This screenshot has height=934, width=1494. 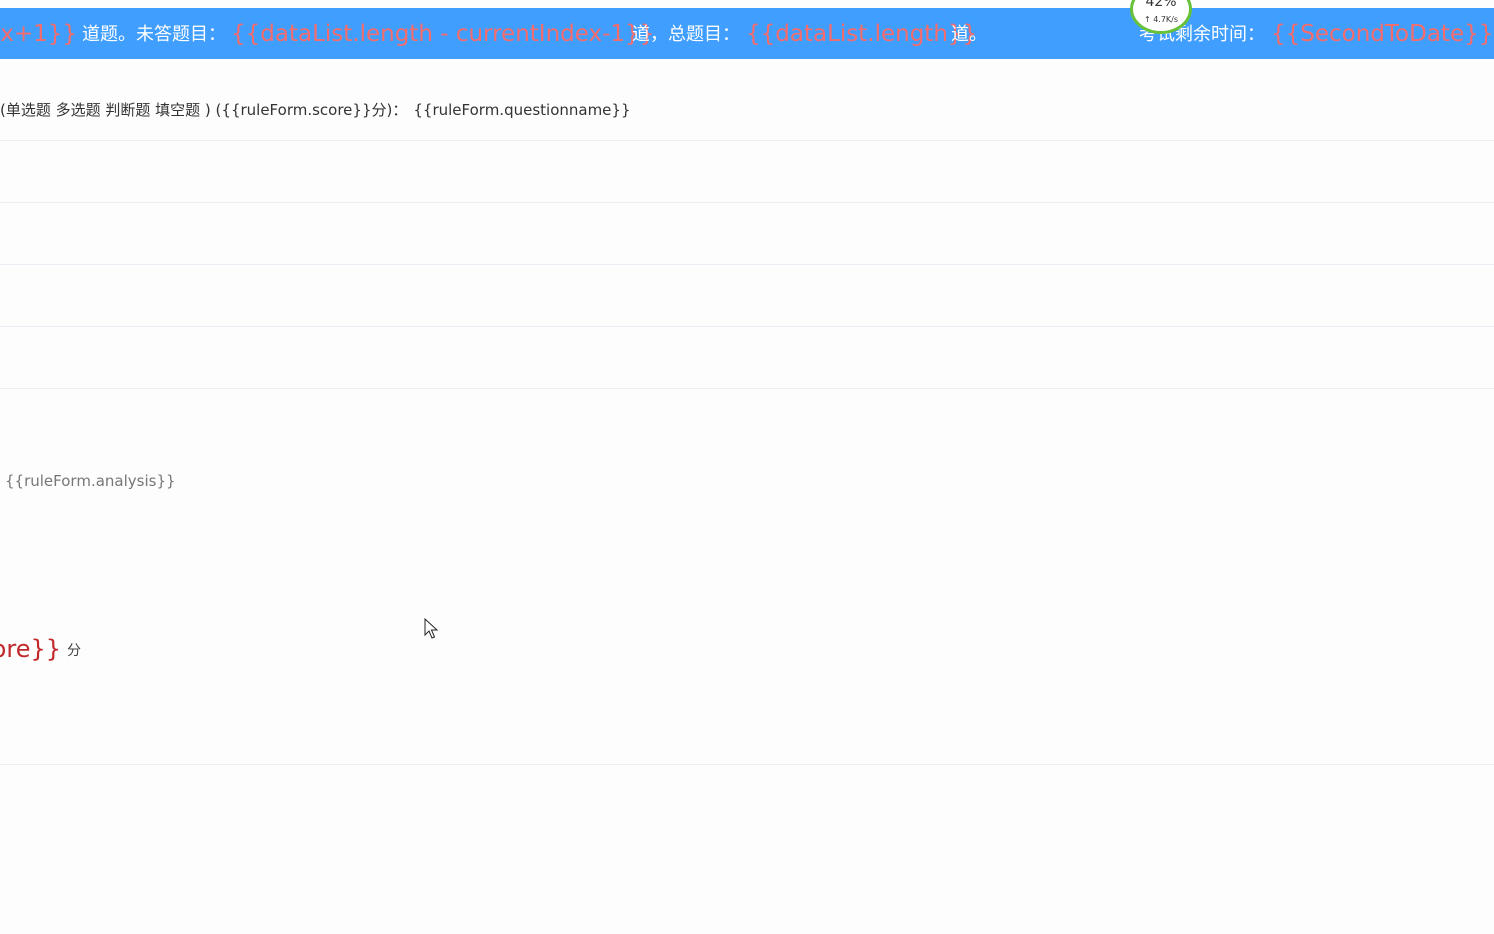 What do you see at coordinates (154, 34) in the screenshot?
I see `answered-suffix: 道题。未答题目：` at bounding box center [154, 34].